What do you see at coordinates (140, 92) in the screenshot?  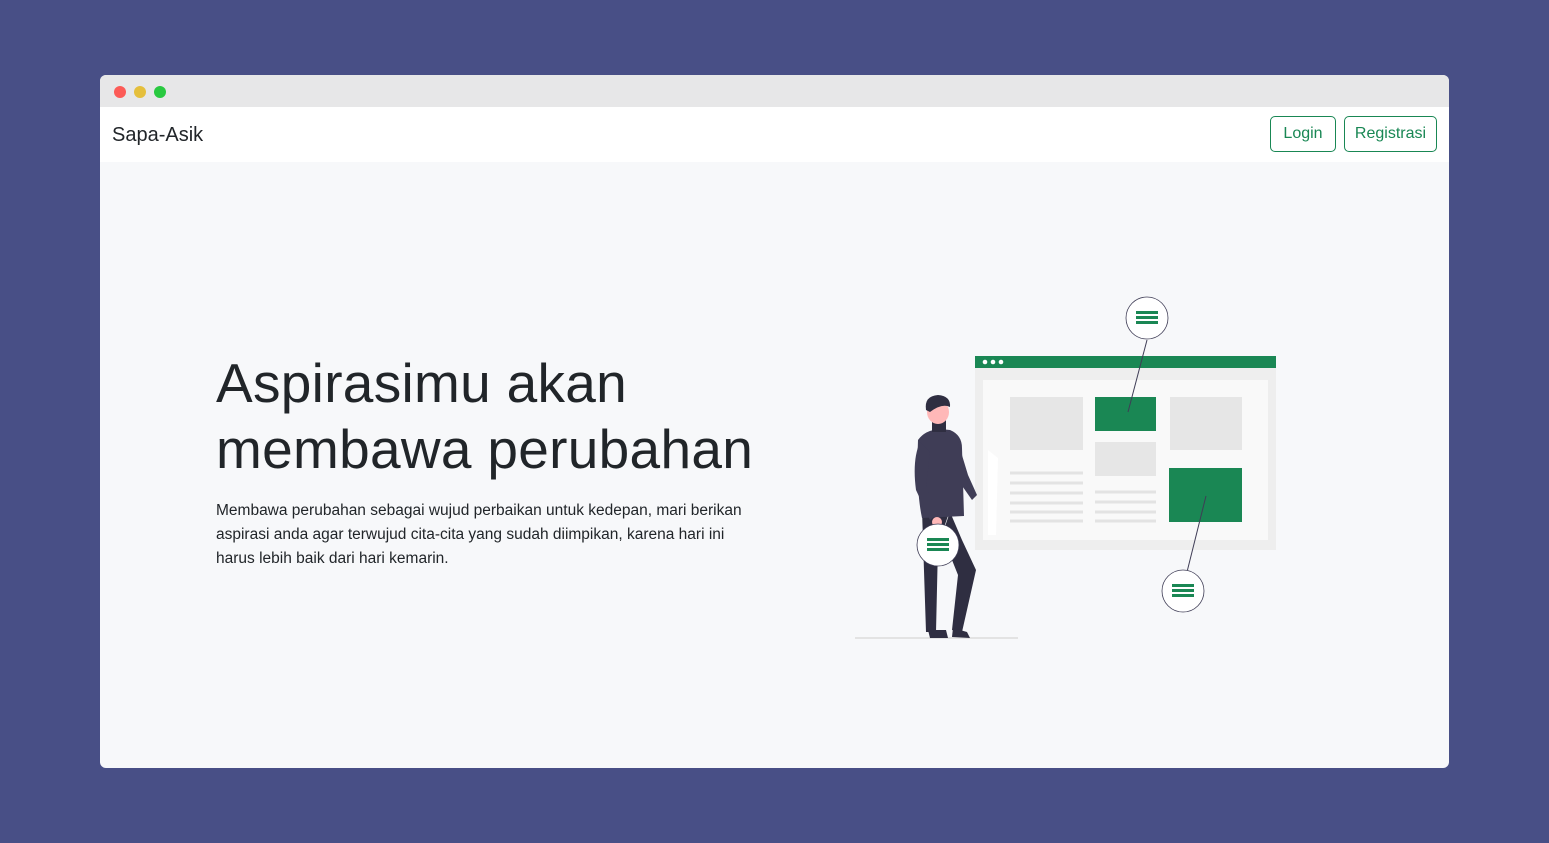 I see `minimize-window-button` at bounding box center [140, 92].